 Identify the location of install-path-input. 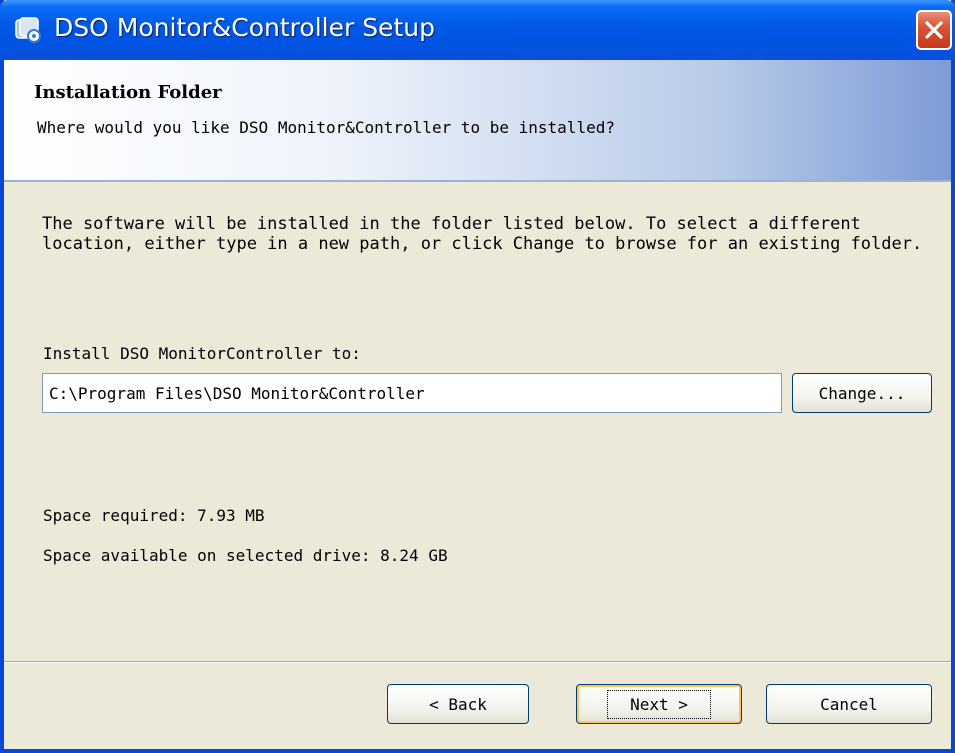
(412, 393).